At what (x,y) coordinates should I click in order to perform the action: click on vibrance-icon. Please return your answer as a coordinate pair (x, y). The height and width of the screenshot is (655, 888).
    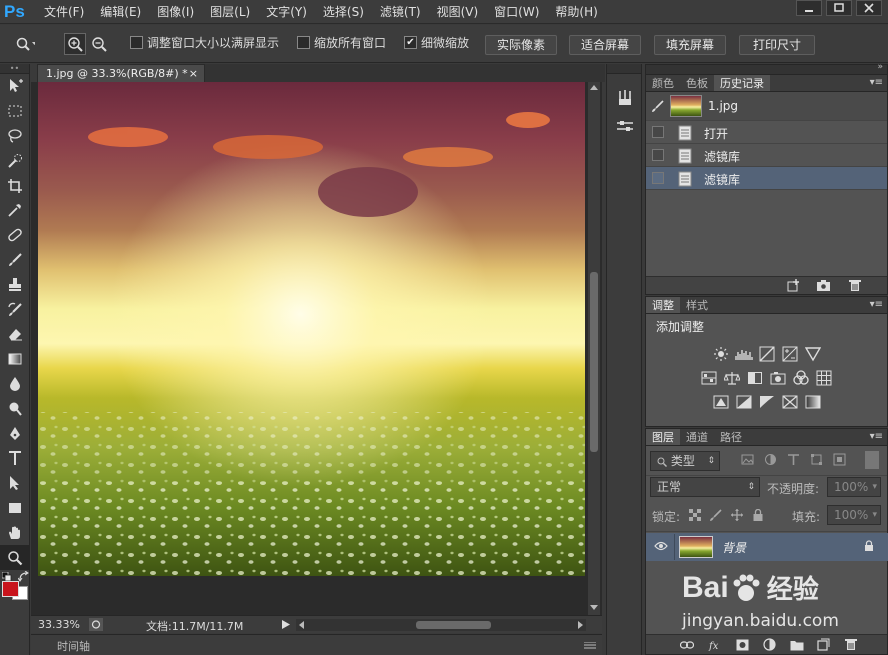
    Looking at the image, I should click on (813, 354).